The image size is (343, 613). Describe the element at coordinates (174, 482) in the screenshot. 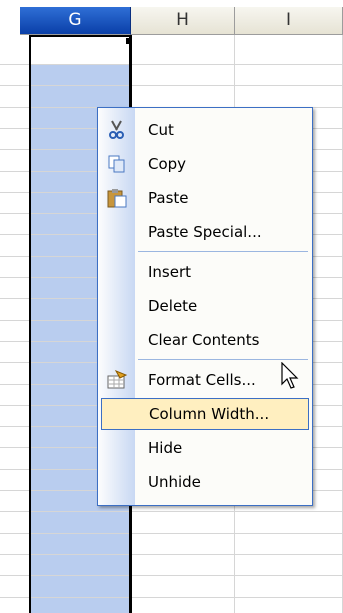

I see `menu-item-label: Unhide` at that location.